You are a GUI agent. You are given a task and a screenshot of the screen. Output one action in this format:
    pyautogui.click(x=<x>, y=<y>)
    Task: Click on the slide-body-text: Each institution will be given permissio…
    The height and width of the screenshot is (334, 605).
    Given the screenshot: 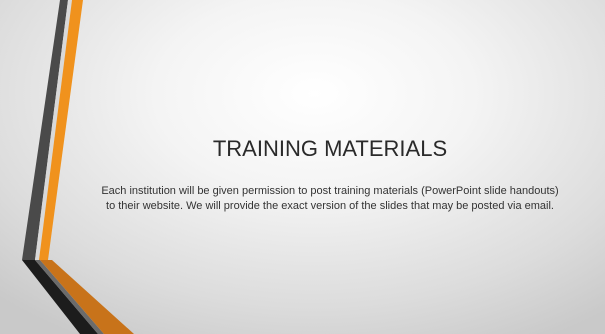 What is the action you would take?
    pyautogui.click(x=330, y=198)
    